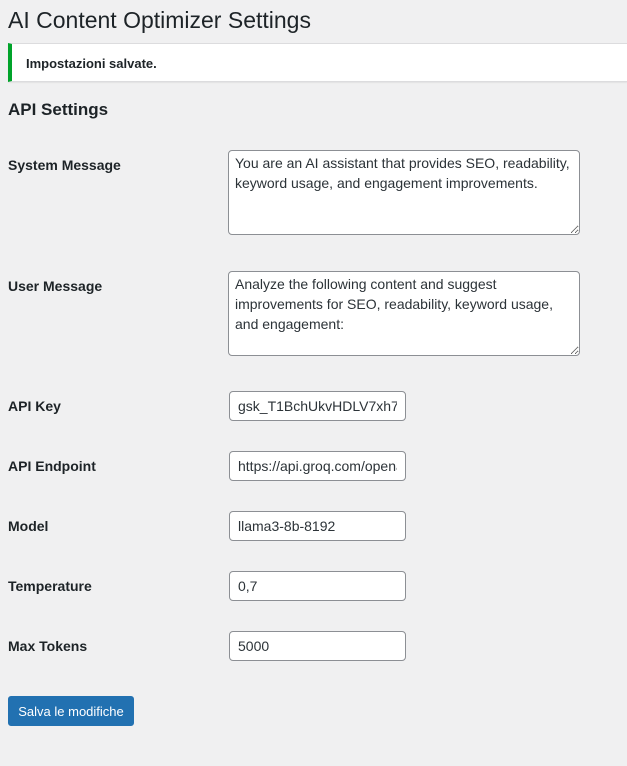 This screenshot has width=627, height=766. What do you see at coordinates (91, 63) in the screenshot?
I see `notice-message: Impostazioni salvate.` at bounding box center [91, 63].